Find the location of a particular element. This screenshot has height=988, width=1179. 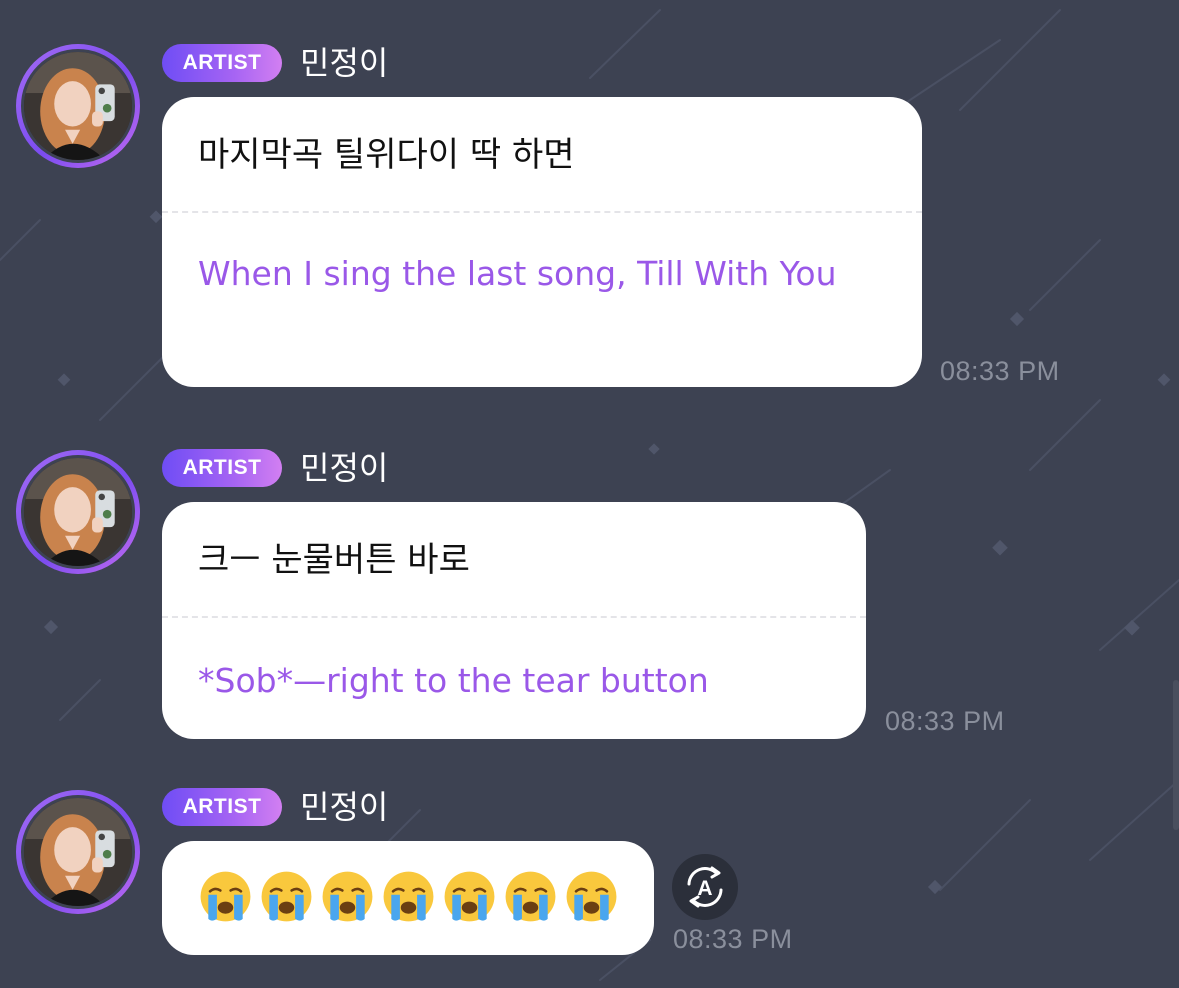

svg-text: A is located at coordinates (704, 888).